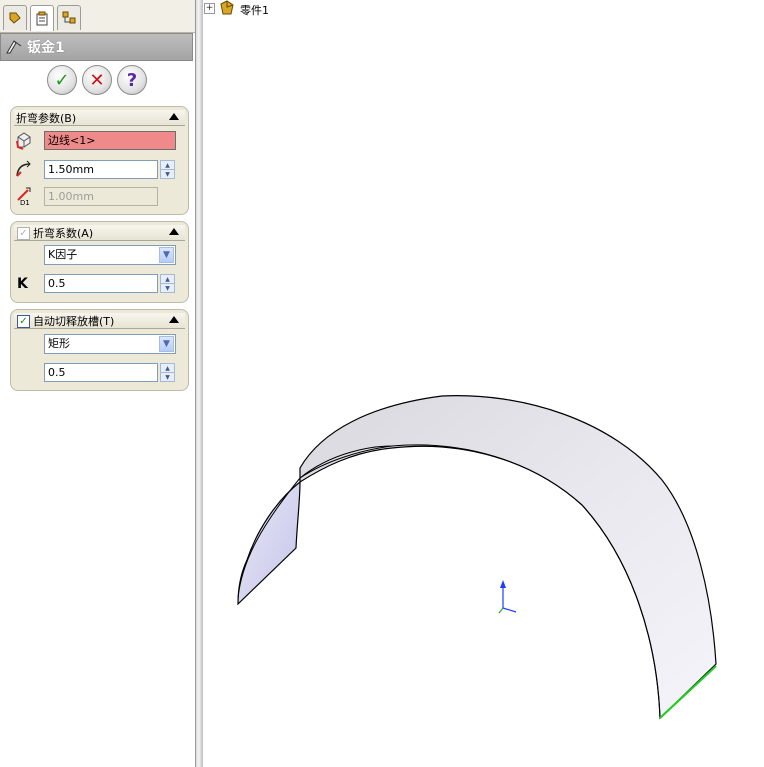 This screenshot has height=767, width=764. Describe the element at coordinates (23, 321) in the screenshot. I see `auto-relief-checkbox: ✓` at that location.